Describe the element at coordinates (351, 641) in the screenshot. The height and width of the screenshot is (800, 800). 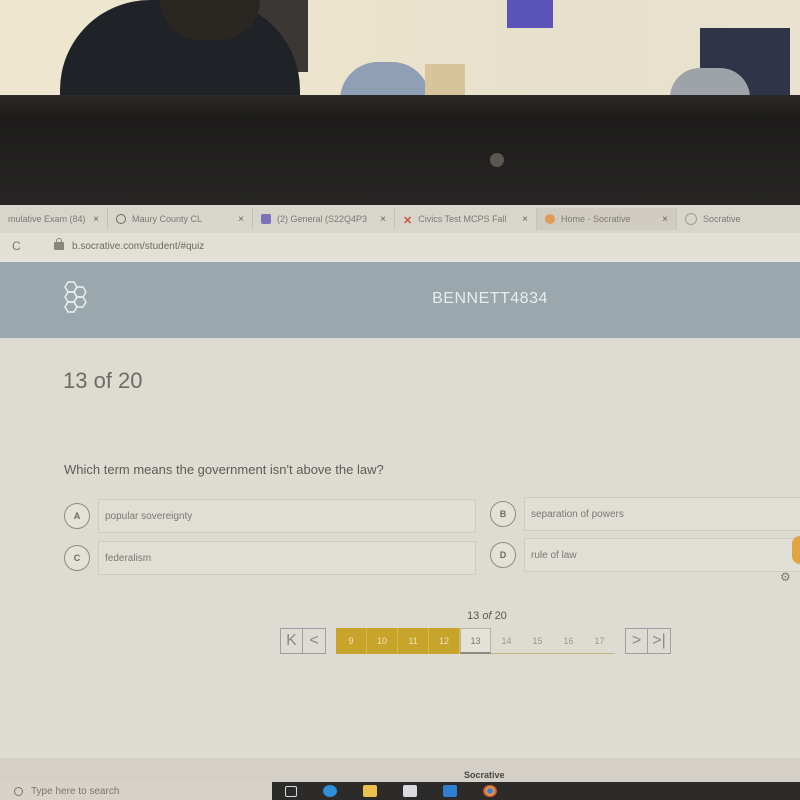
I see `page-button-9: 9` at that location.